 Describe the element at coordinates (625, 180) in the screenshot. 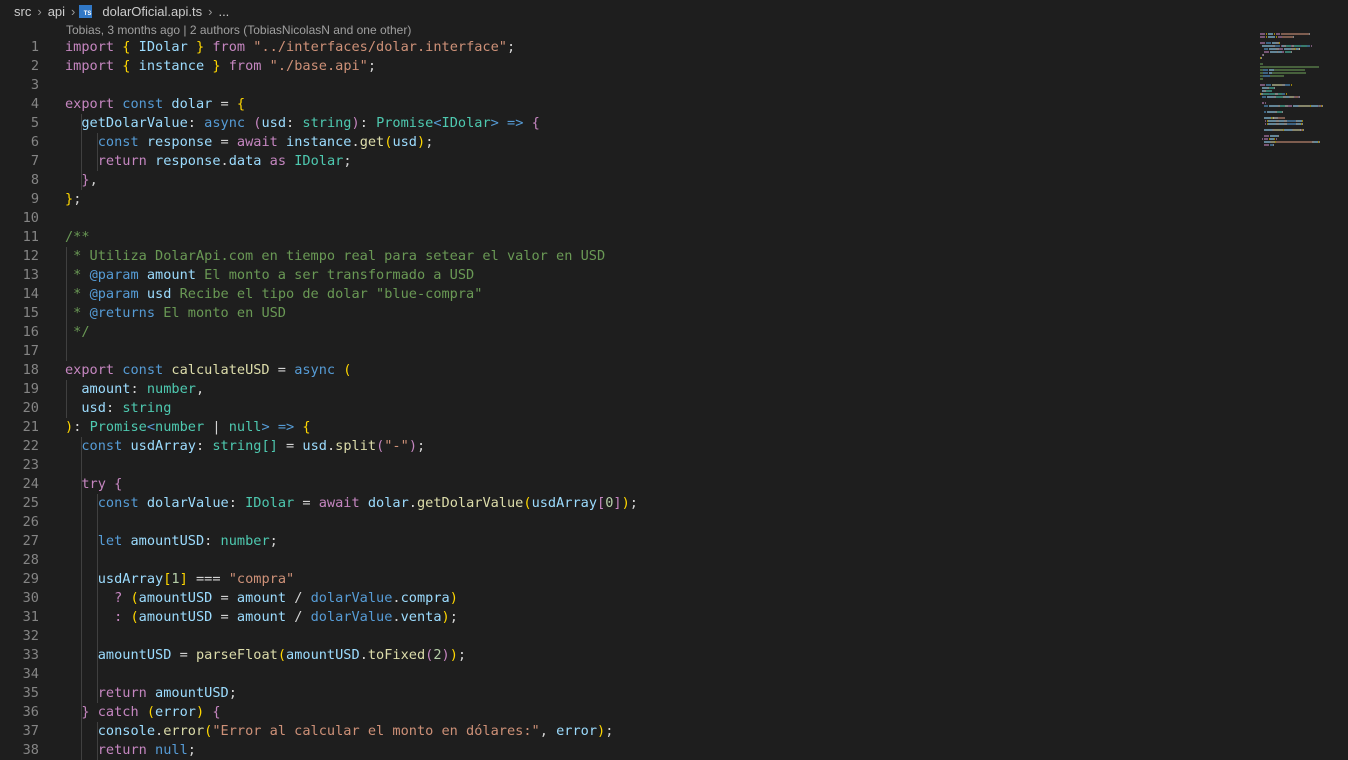

I see `code-line: 8 },` at that location.